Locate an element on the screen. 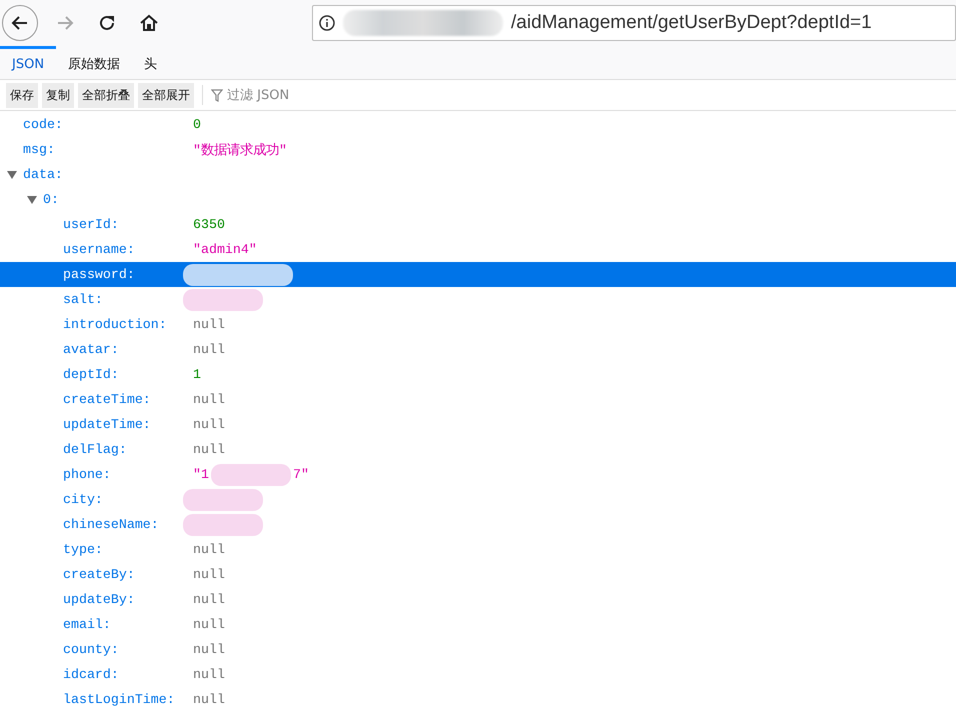 The image size is (956, 716). filter-icon is located at coordinates (217, 95).